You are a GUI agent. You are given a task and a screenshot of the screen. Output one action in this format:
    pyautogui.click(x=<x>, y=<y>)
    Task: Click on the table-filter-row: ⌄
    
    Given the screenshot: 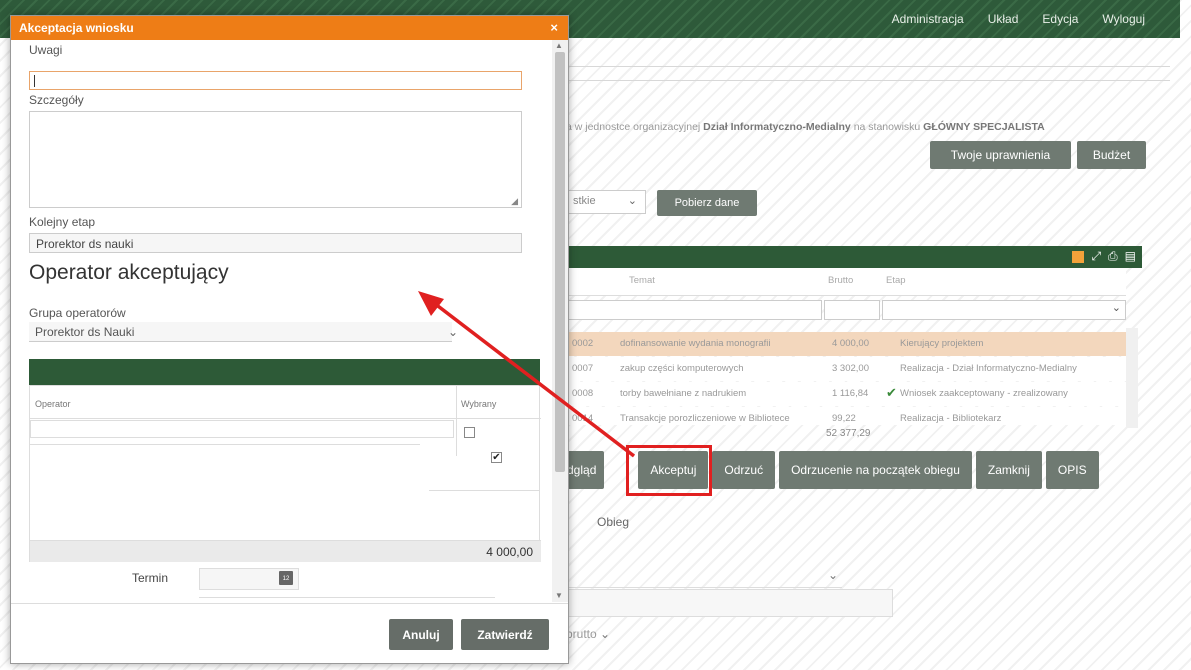 What is the action you would take?
    pyautogui.click(x=846, y=310)
    